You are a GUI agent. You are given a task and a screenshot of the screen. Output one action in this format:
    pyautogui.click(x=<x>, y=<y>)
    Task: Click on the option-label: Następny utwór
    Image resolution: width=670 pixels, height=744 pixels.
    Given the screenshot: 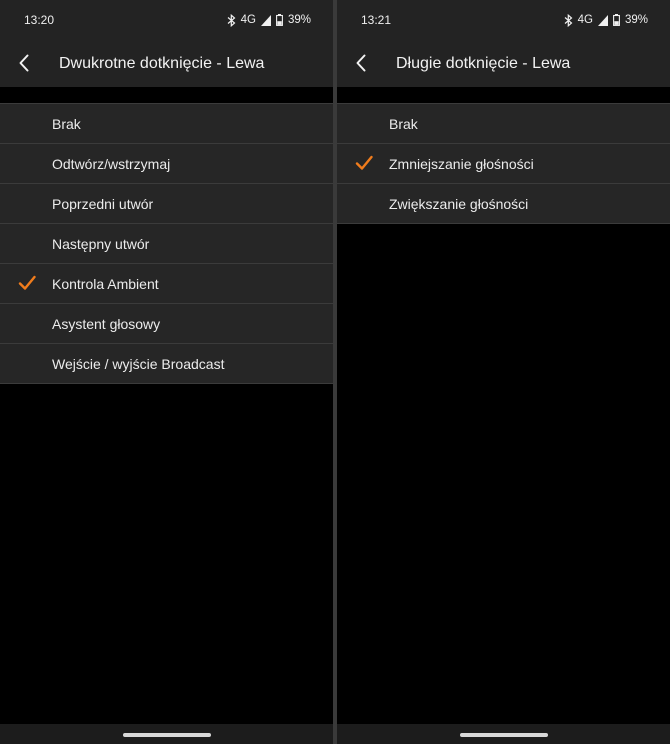 What is the action you would take?
    pyautogui.click(x=101, y=244)
    